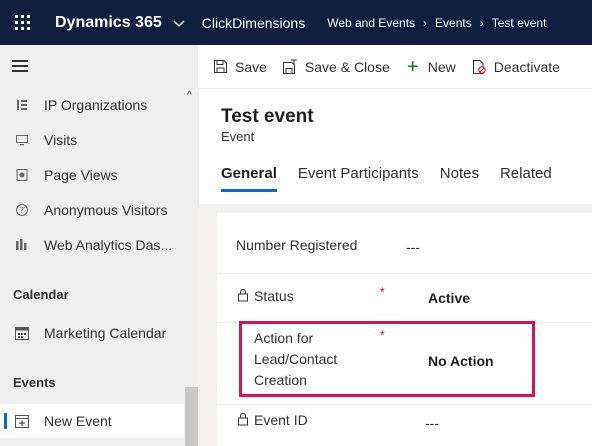 The width and height of the screenshot is (592, 446). What do you see at coordinates (238, 136) in the screenshot?
I see `record-type: Event` at bounding box center [238, 136].